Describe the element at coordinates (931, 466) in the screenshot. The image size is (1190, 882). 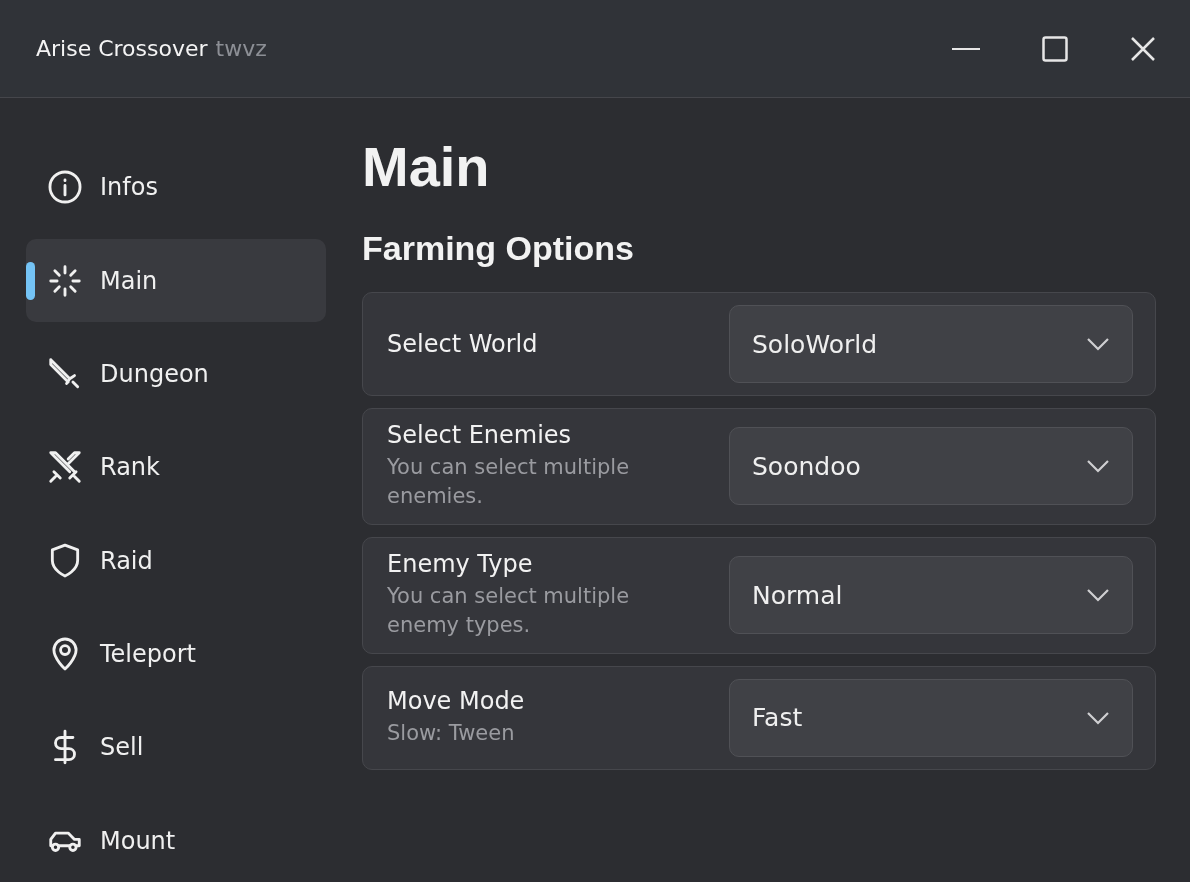
I see `dropdown: Soondoo` at that location.